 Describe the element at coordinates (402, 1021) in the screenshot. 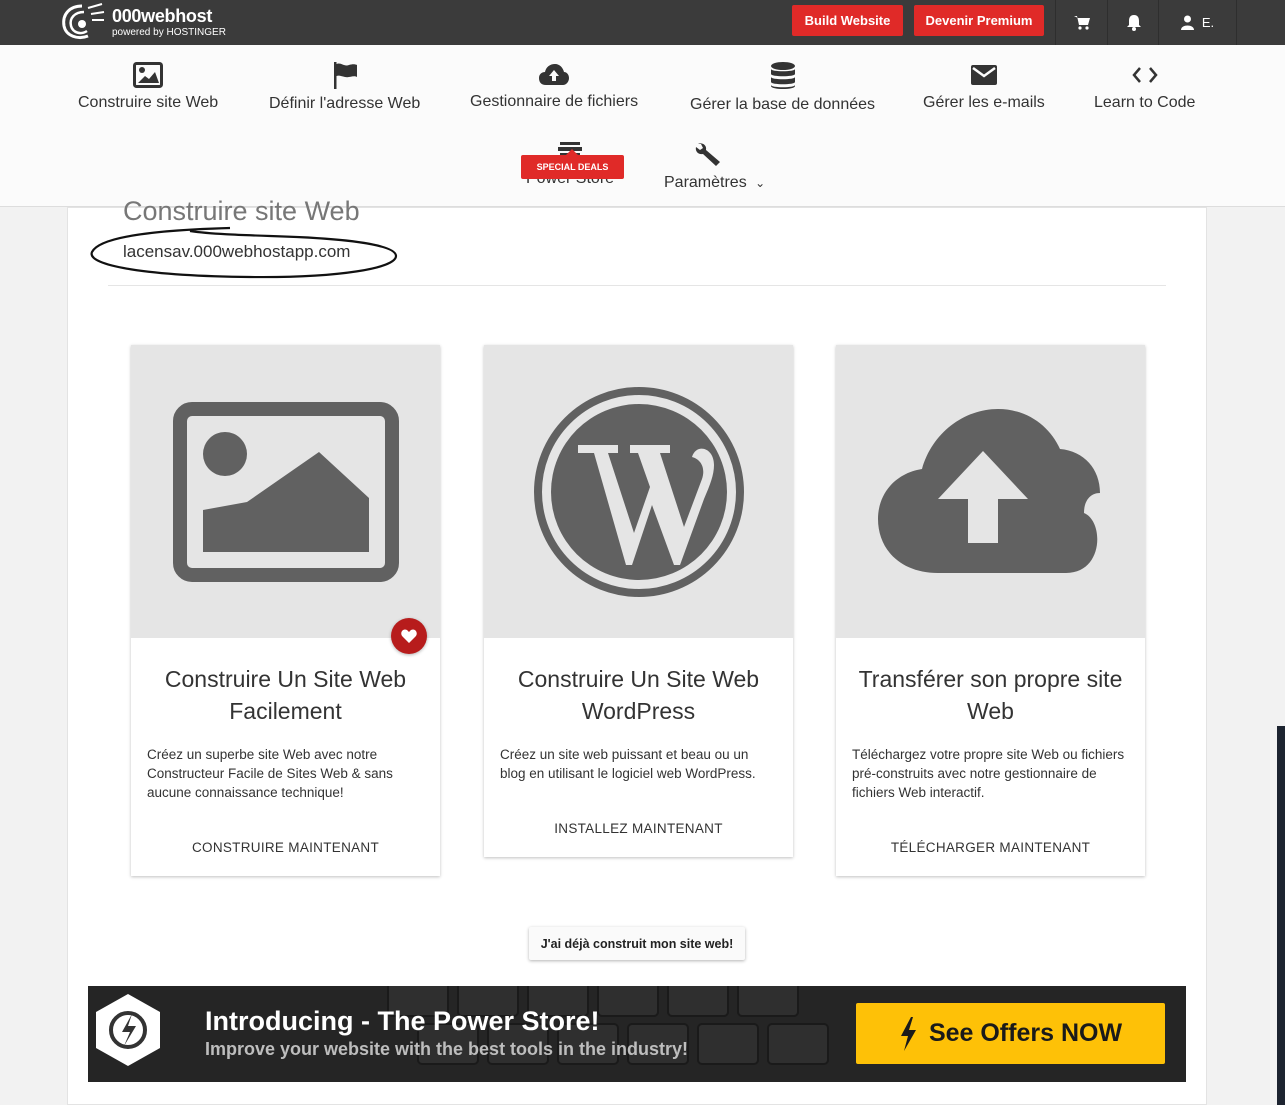

I see `banner-title: Introducing - The Power Store!` at that location.